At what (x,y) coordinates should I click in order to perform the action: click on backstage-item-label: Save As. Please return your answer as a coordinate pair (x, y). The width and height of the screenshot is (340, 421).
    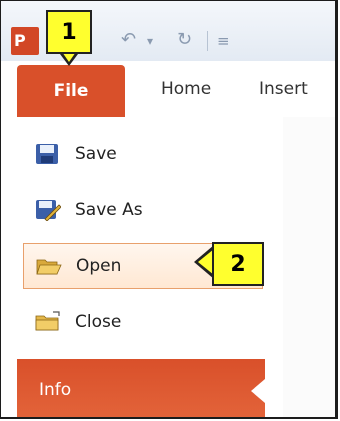
    Looking at the image, I should click on (109, 210).